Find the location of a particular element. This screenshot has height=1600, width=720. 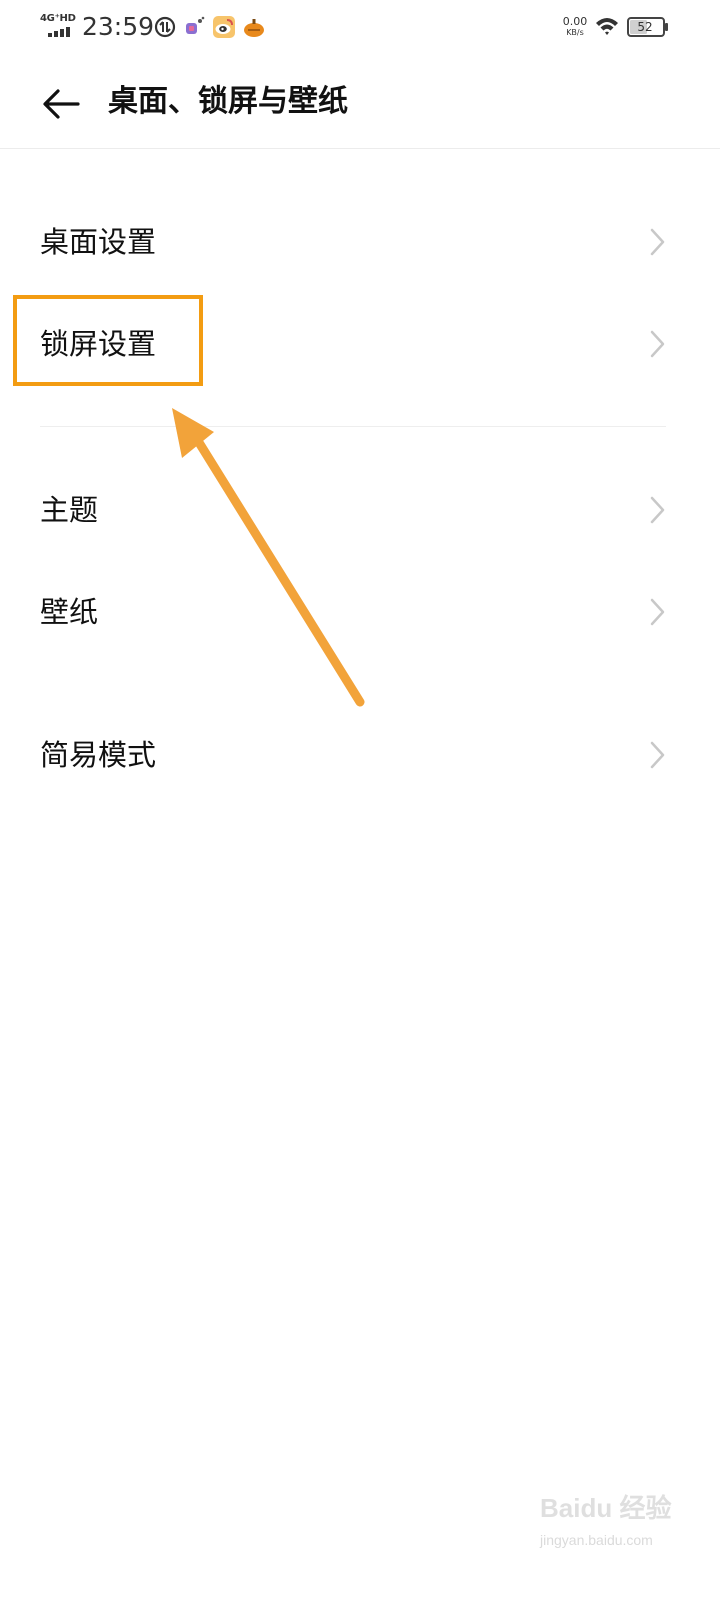

battery-indicator: 52 is located at coordinates (648, 27).